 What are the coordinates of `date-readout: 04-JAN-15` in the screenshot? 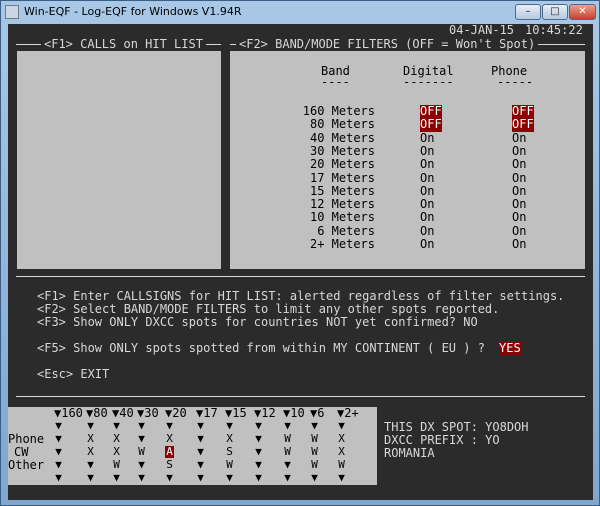 It's located at (482, 30).